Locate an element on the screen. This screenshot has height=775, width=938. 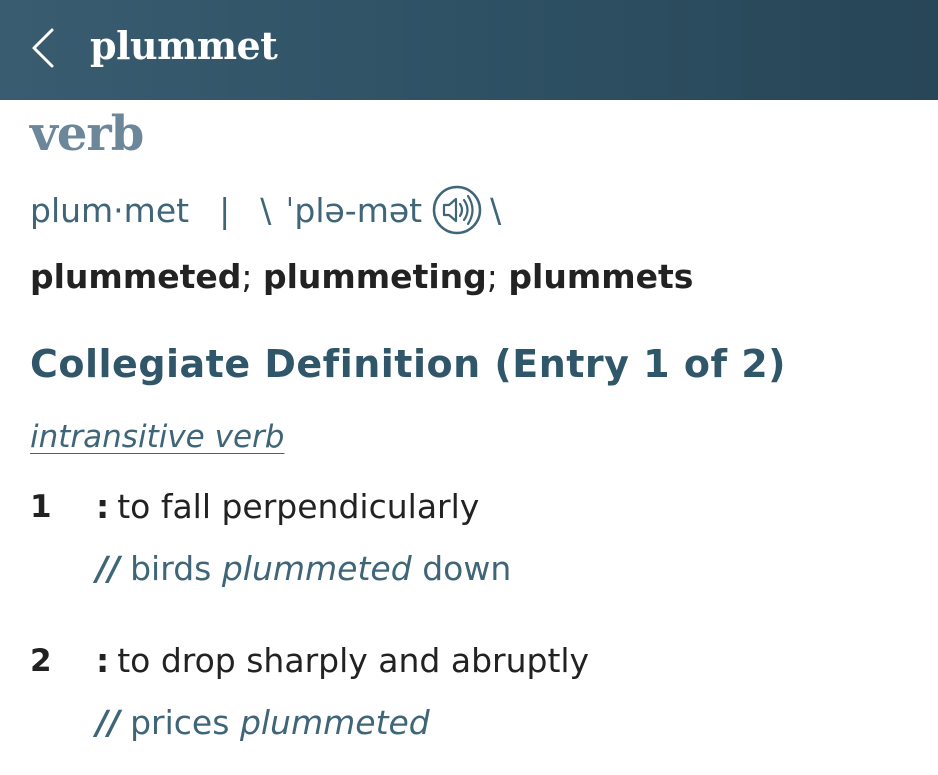
sense-definition: : to drop sharply and abruptly is located at coordinates (342, 661).